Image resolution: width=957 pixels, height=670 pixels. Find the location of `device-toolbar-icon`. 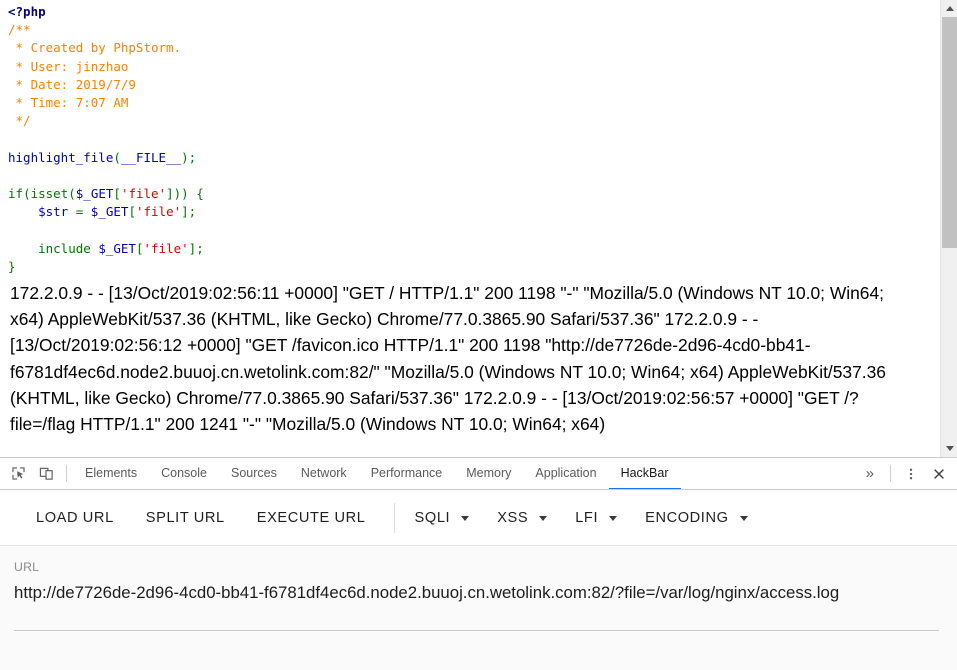

device-toolbar-icon is located at coordinates (46, 473).